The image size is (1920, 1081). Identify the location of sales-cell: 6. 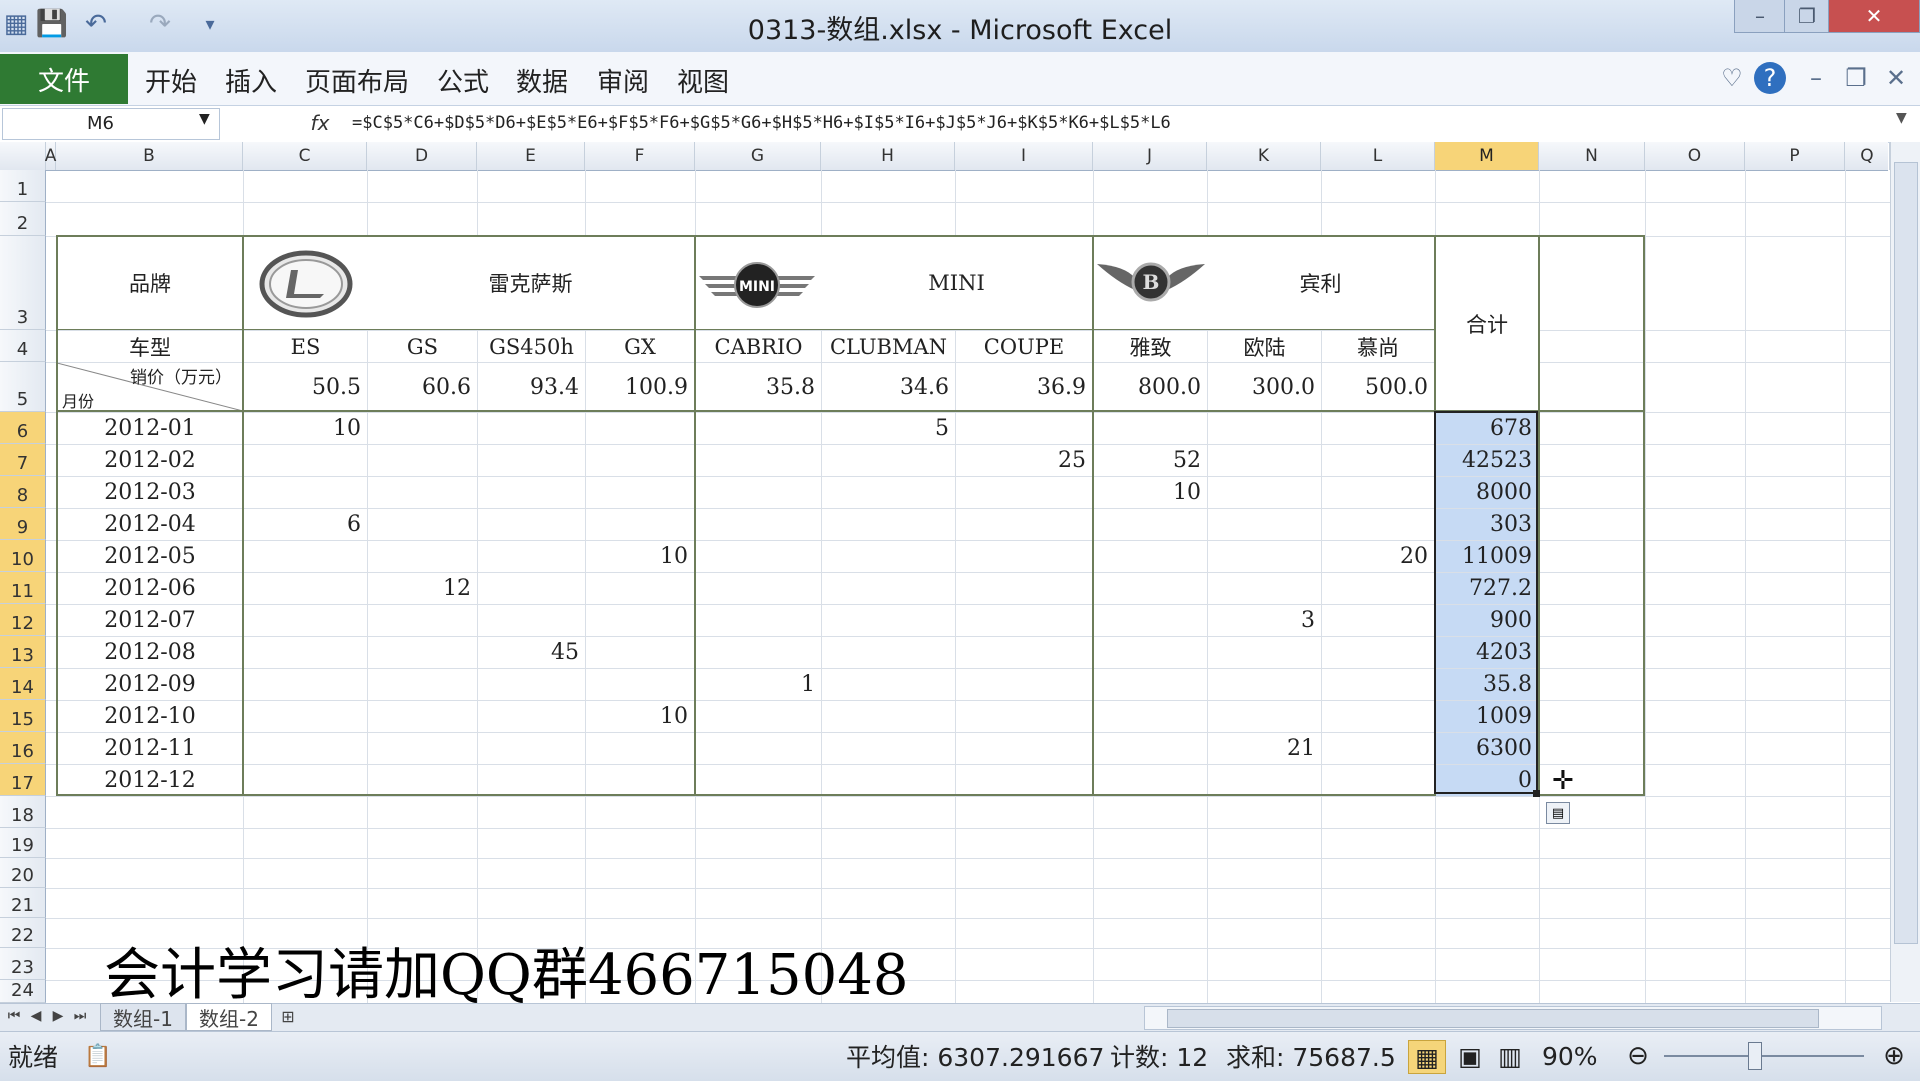
(305, 524).